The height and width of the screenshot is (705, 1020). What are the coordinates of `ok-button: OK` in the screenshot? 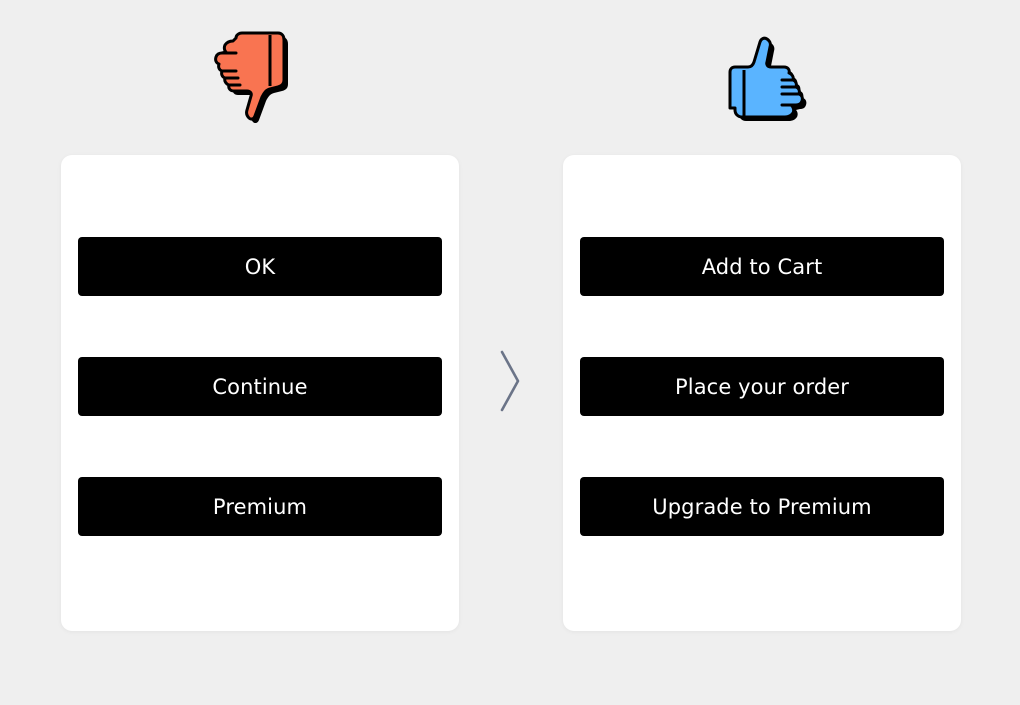 It's located at (260, 266).